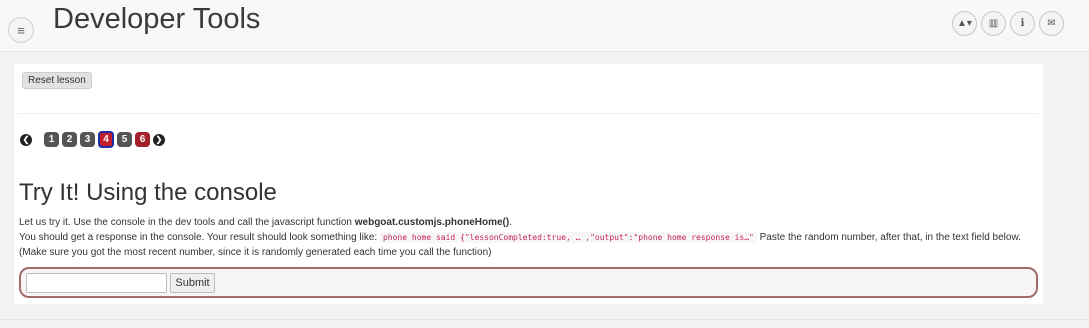 This screenshot has height=328, width=1089. I want to click on page-button-2: 2, so click(69, 139).